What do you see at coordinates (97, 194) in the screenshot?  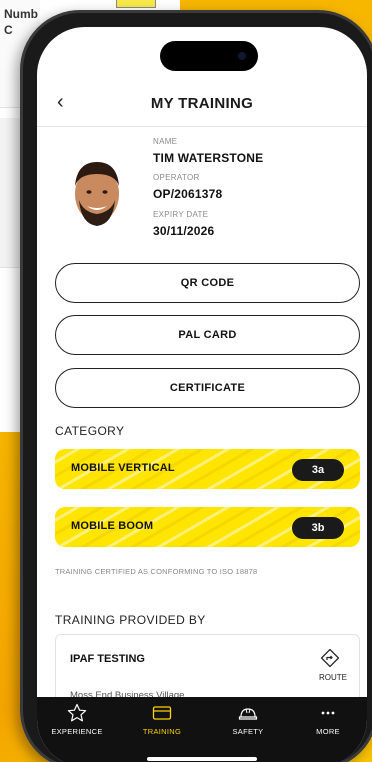 I see `avatar` at bounding box center [97, 194].